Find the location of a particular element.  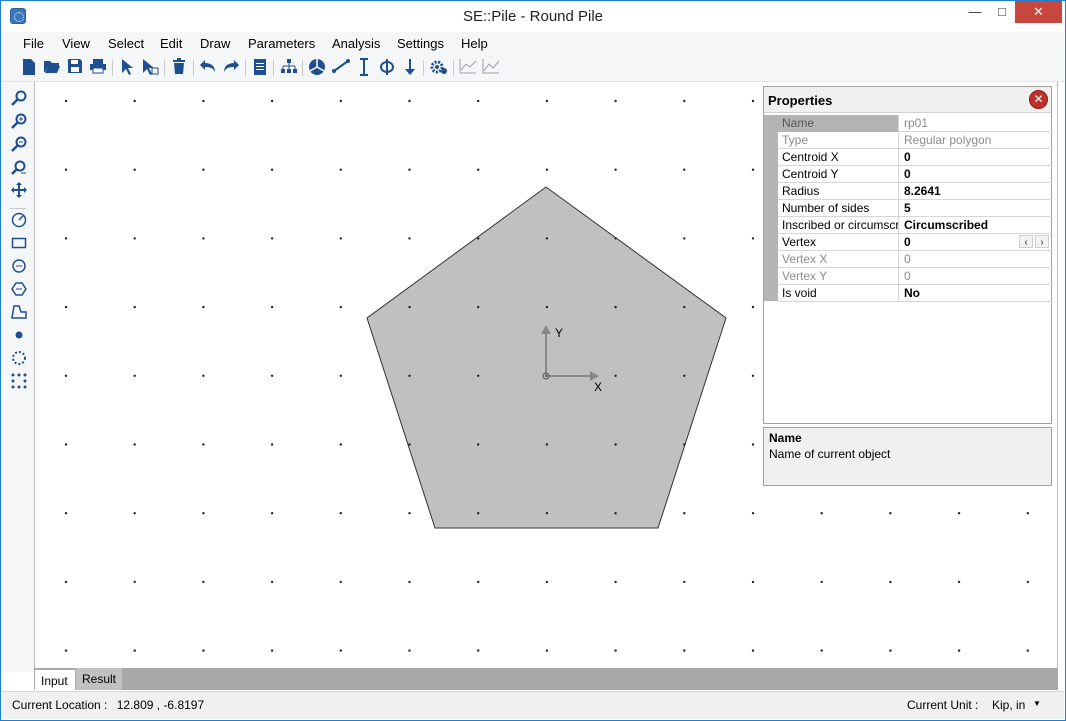

menu-view: View is located at coordinates (76, 43).